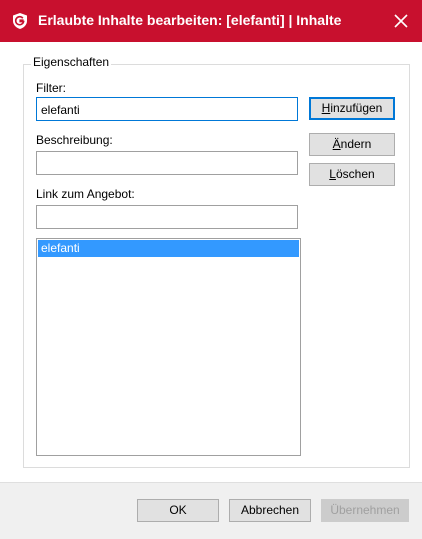  What do you see at coordinates (365, 510) in the screenshot?
I see `apply-button: Übernehmen` at bounding box center [365, 510].